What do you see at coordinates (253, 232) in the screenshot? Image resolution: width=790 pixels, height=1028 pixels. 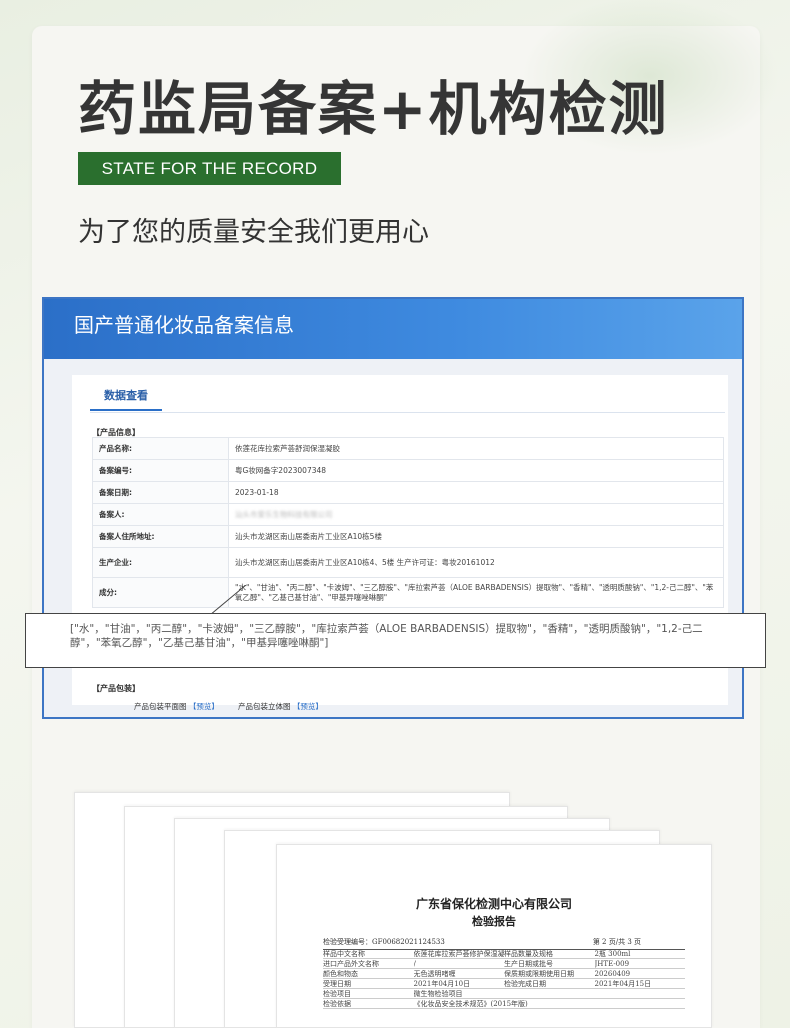 I see `subline: 为了您的质量安全我们更用心` at bounding box center [253, 232].